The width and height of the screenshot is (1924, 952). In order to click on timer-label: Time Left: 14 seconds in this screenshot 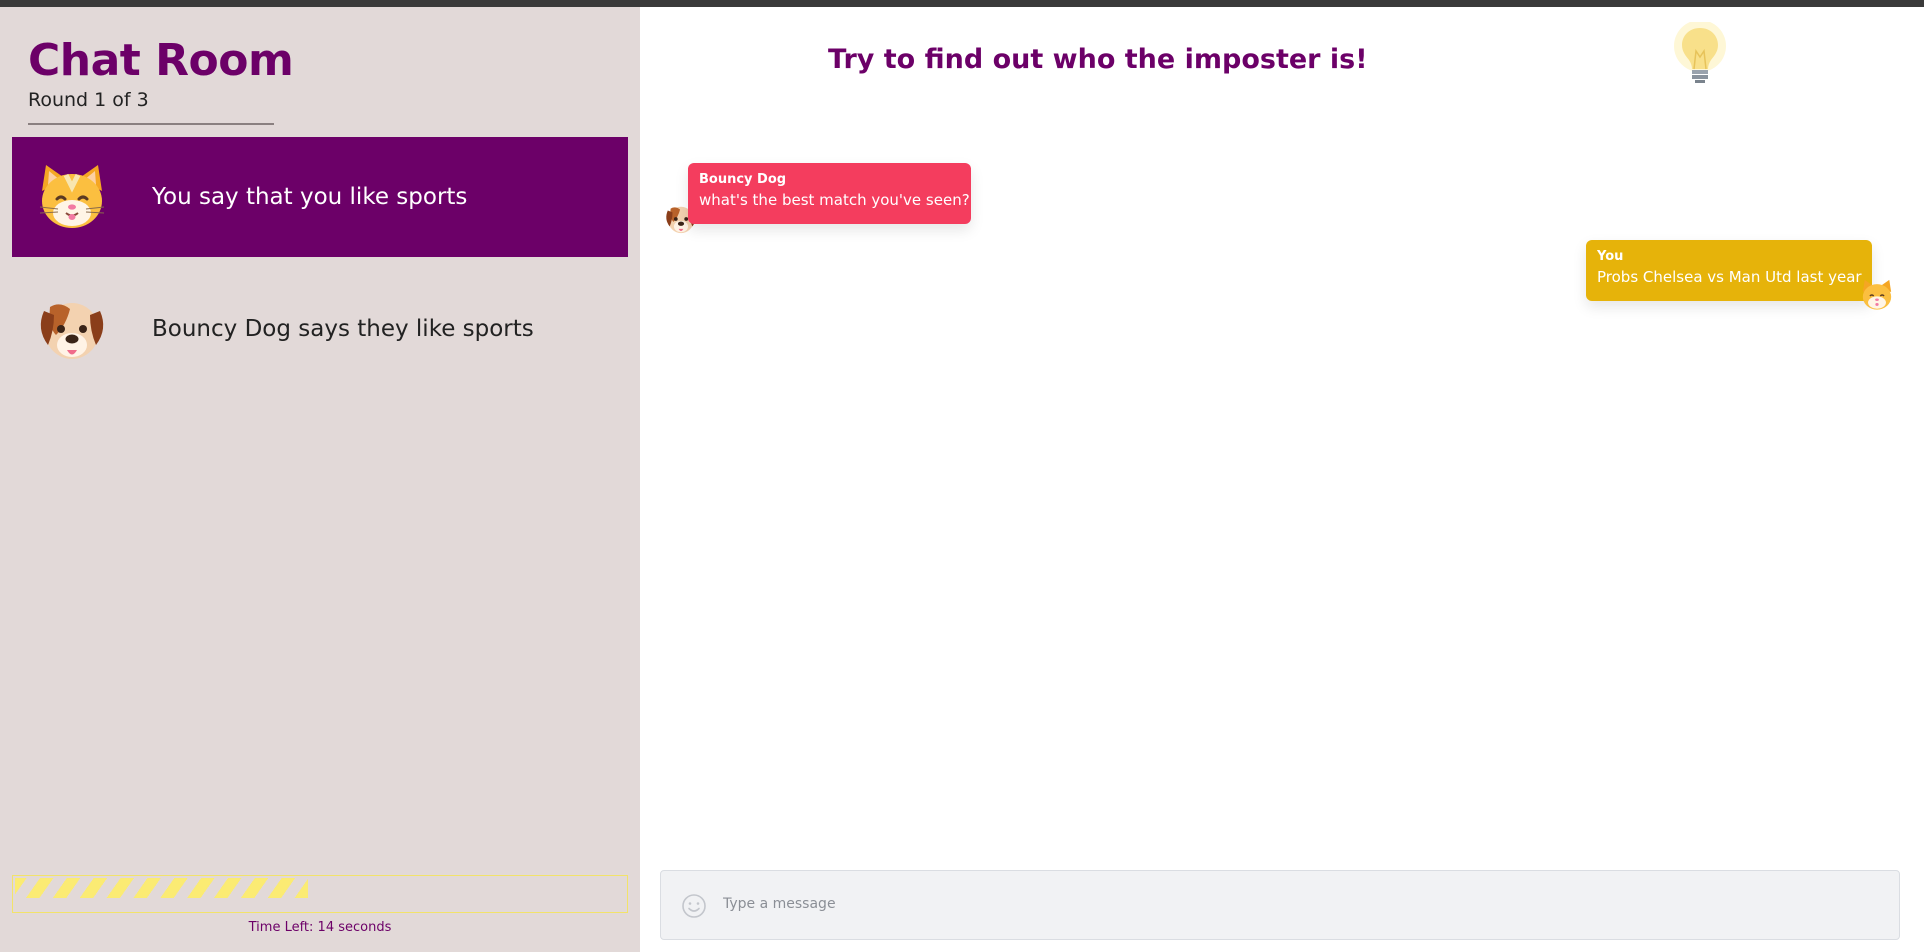, I will do `click(320, 927)`.